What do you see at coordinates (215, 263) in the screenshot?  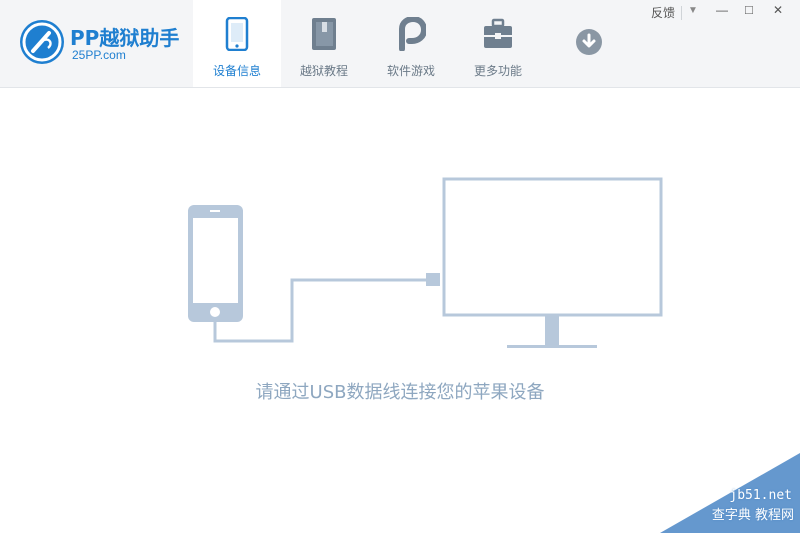 I see `iphone-icon` at bounding box center [215, 263].